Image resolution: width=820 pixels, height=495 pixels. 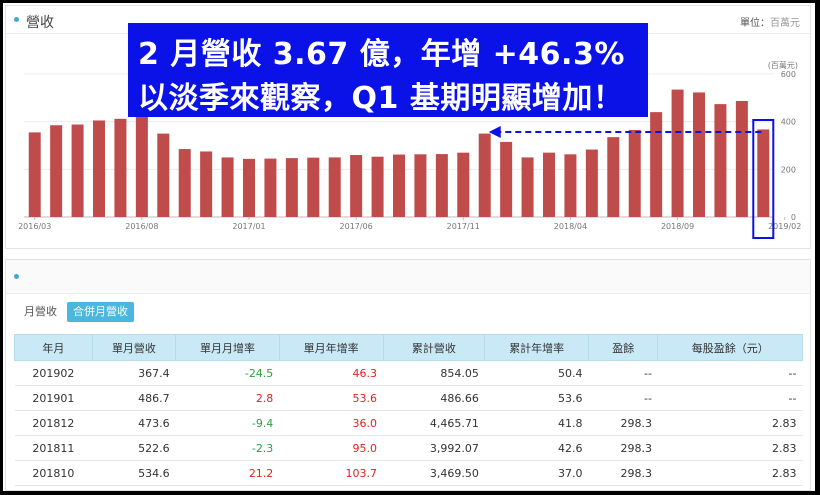 What do you see at coordinates (53, 448) in the screenshot?
I see `table-cell: 201811` at bounding box center [53, 448].